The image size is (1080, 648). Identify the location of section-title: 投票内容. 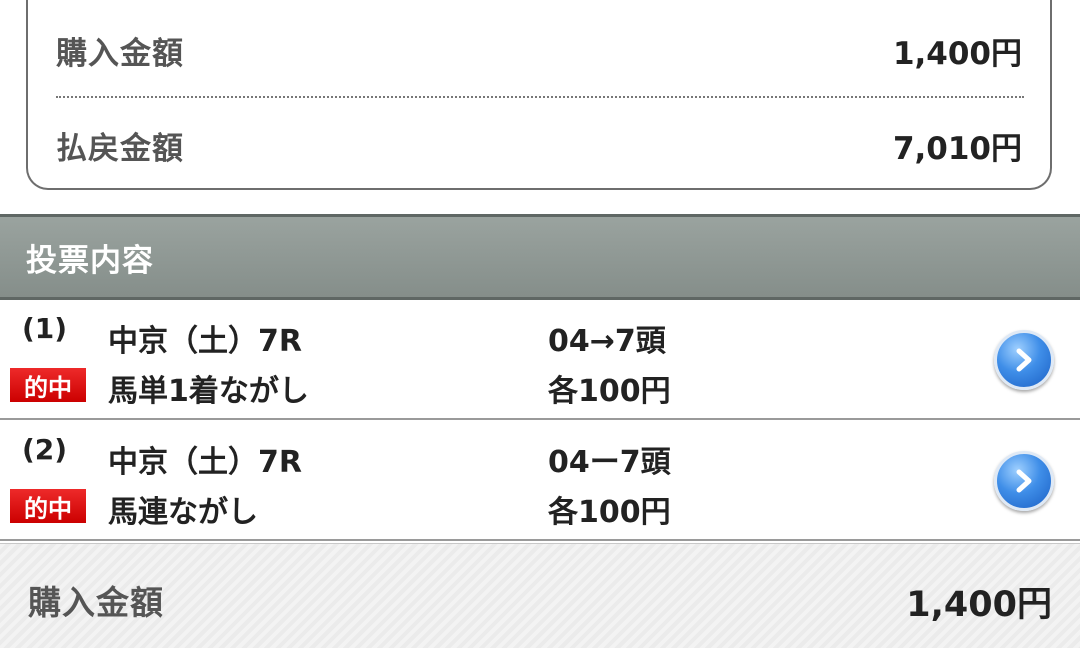
(90, 260).